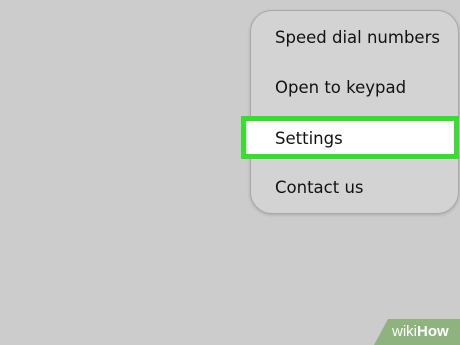  I want to click on menu-item-open-to-keypad: Open to keypad, so click(340, 88).